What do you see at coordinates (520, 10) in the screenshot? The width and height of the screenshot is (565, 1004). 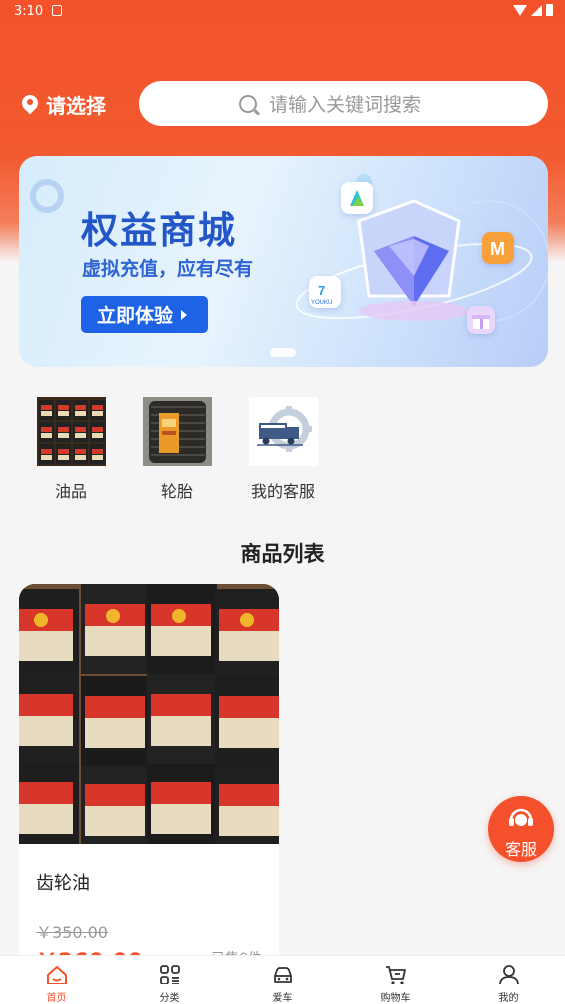 I see `wifi-icon` at bounding box center [520, 10].